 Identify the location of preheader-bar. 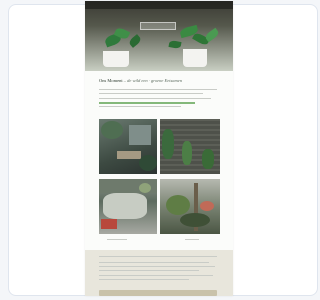
(159, 5).